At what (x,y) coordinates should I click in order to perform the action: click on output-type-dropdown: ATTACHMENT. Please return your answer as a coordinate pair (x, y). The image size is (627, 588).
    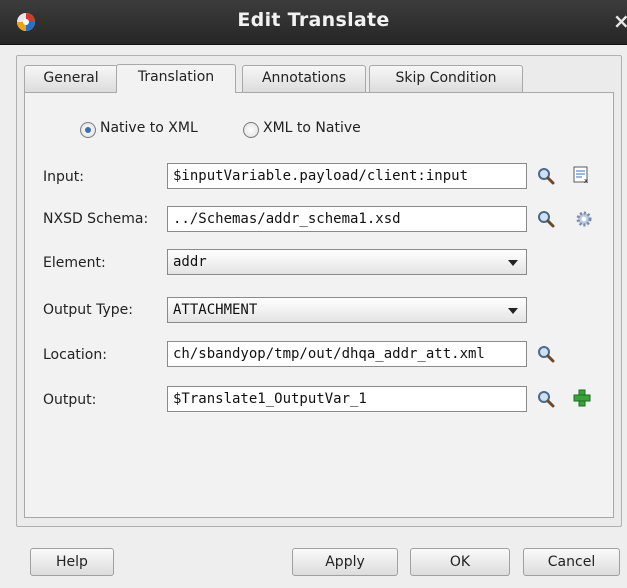
    Looking at the image, I should click on (347, 310).